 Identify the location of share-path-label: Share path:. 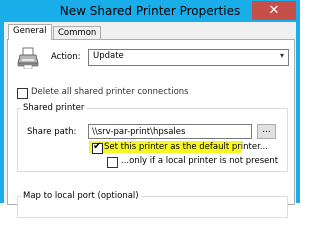
(52, 132).